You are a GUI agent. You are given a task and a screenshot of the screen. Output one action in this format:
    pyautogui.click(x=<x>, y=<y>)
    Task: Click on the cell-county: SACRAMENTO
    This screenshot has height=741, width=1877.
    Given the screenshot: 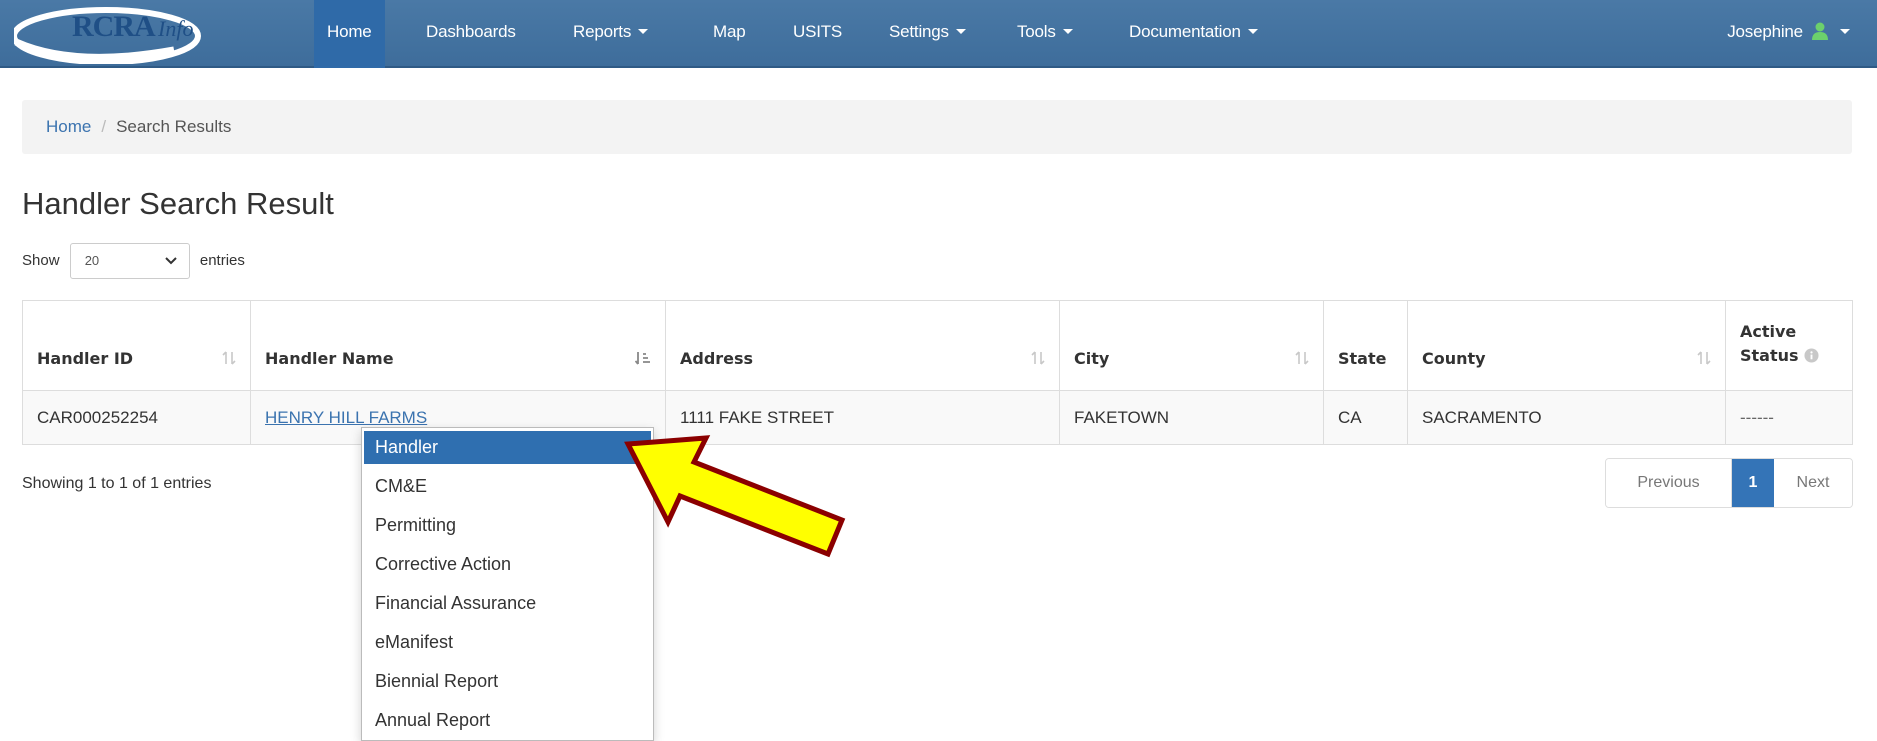 What is the action you would take?
    pyautogui.click(x=1566, y=417)
    